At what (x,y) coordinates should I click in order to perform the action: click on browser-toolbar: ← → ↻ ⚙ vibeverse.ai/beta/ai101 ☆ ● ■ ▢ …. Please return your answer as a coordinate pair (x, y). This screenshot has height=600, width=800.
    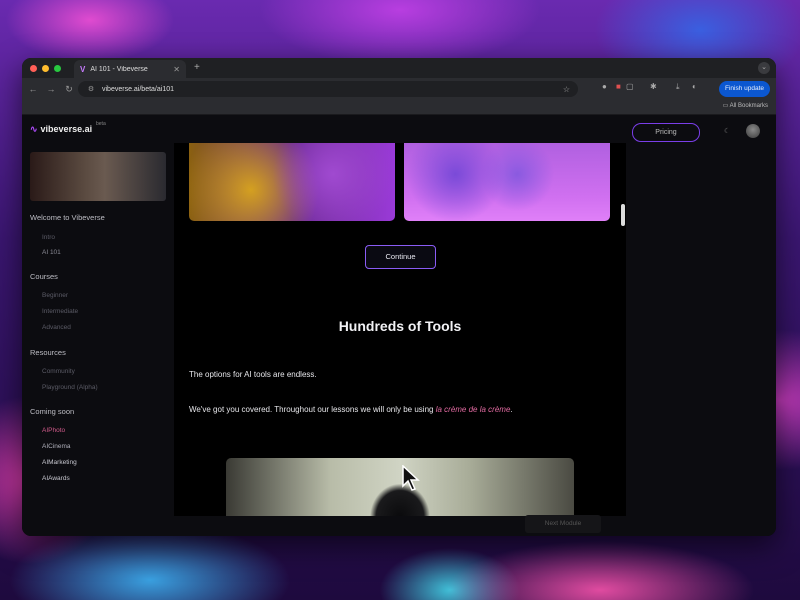
    Looking at the image, I should click on (399, 89).